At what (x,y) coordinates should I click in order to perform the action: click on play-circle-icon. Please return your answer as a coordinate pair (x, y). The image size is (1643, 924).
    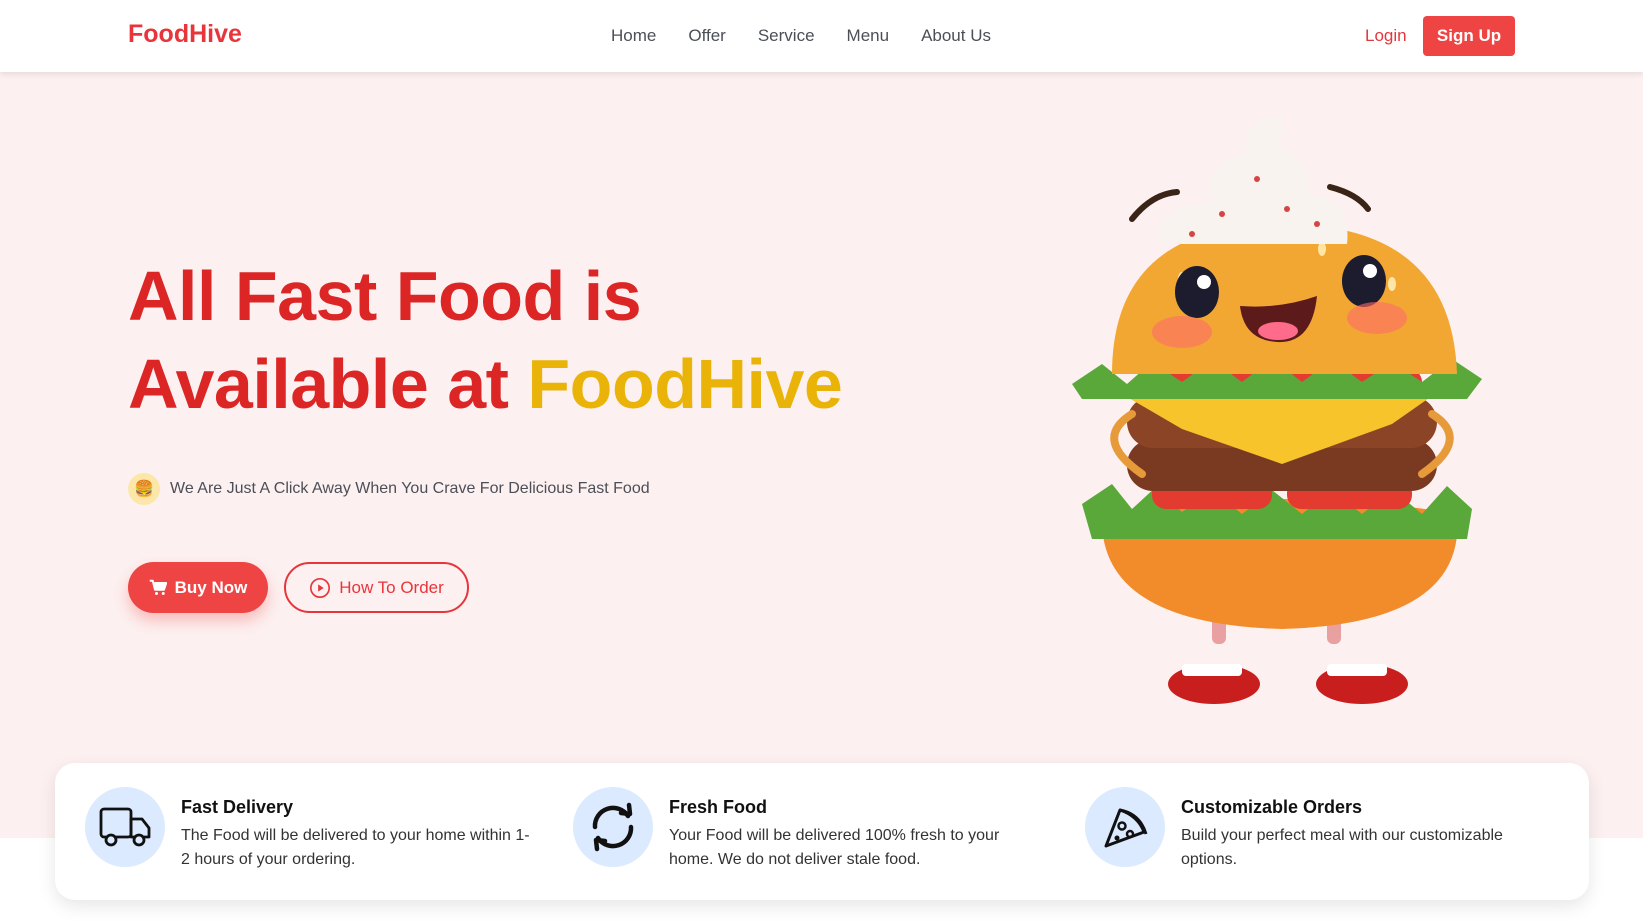
    Looking at the image, I should click on (320, 587).